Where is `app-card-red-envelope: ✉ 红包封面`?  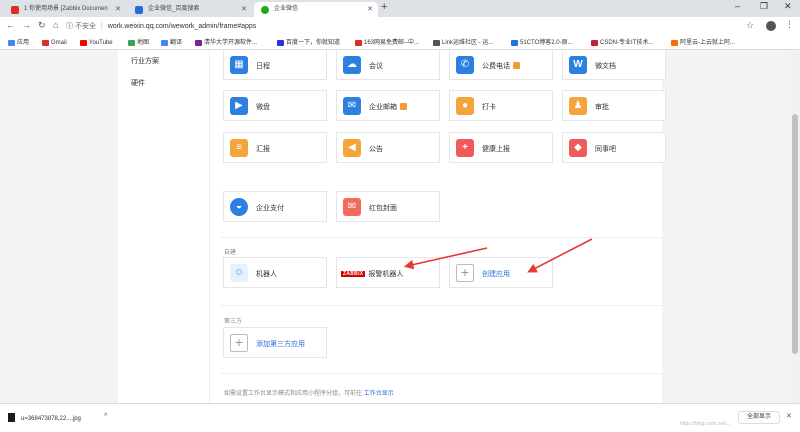
app-card-red-envelope: ✉ 红包封面 is located at coordinates (388, 206).